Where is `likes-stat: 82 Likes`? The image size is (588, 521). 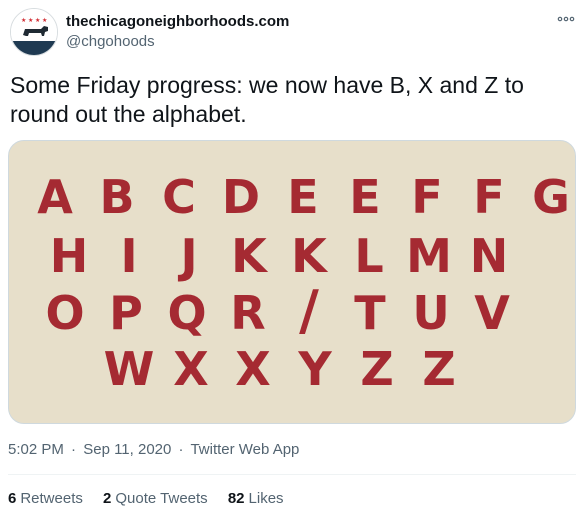 likes-stat: 82 Likes is located at coordinates (256, 498).